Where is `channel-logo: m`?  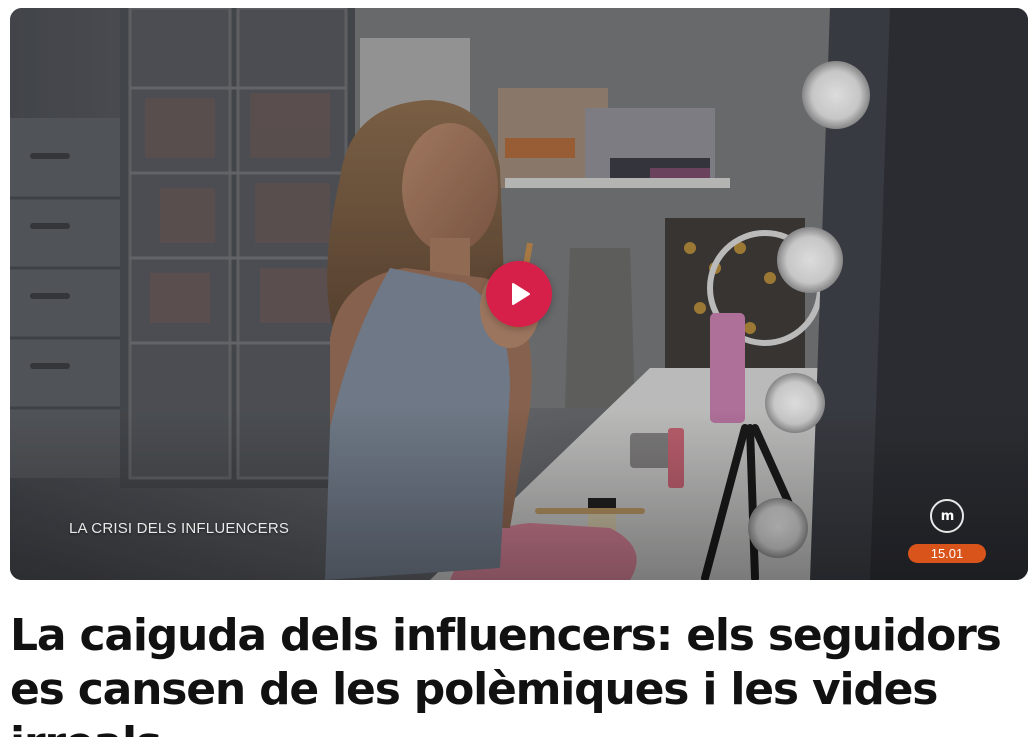 channel-logo: m is located at coordinates (947, 516).